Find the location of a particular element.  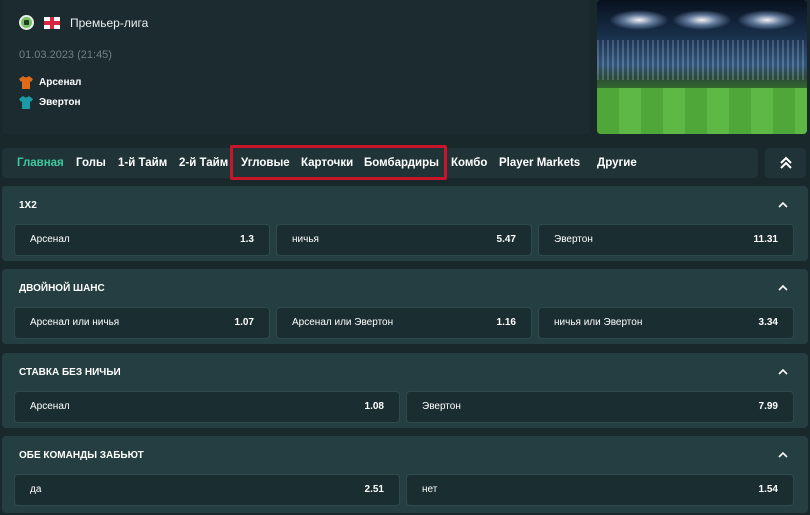

odd-value: 7.99 is located at coordinates (768, 406).